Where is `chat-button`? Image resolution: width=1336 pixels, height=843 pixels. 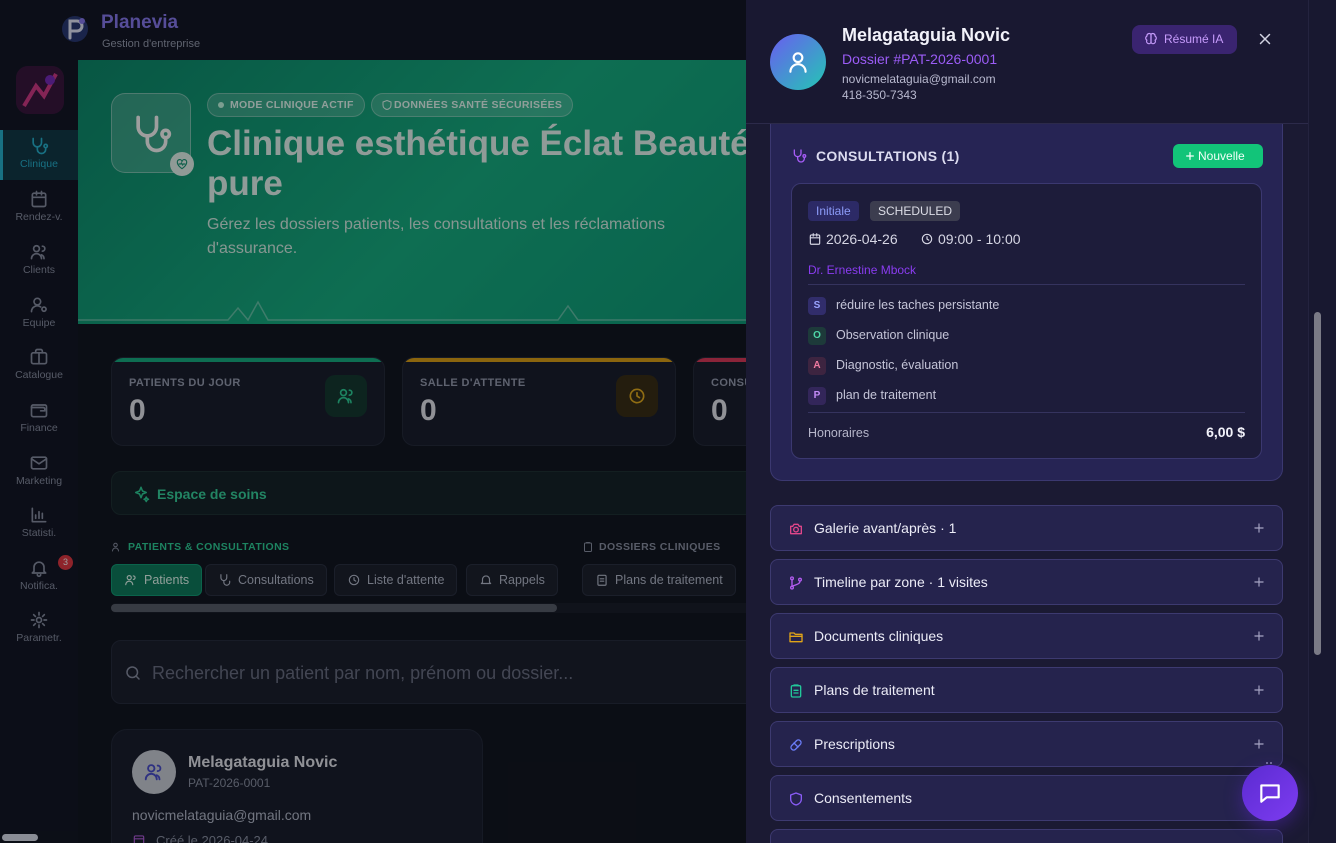 chat-button is located at coordinates (1270, 793).